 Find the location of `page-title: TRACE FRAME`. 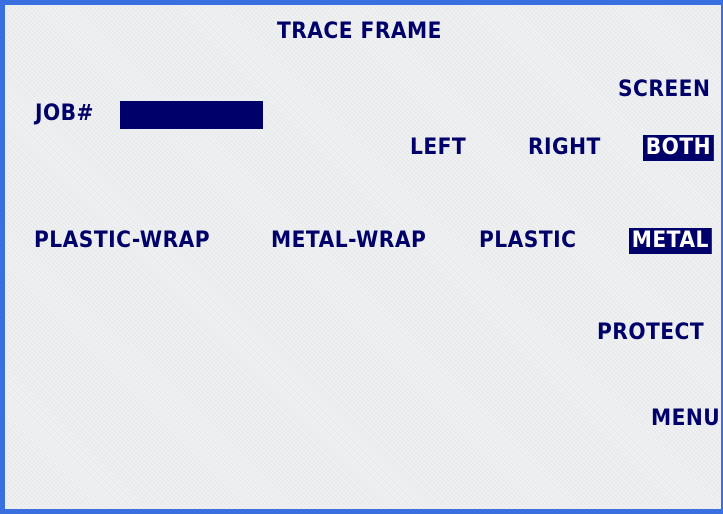

page-title: TRACE FRAME is located at coordinates (359, 31).